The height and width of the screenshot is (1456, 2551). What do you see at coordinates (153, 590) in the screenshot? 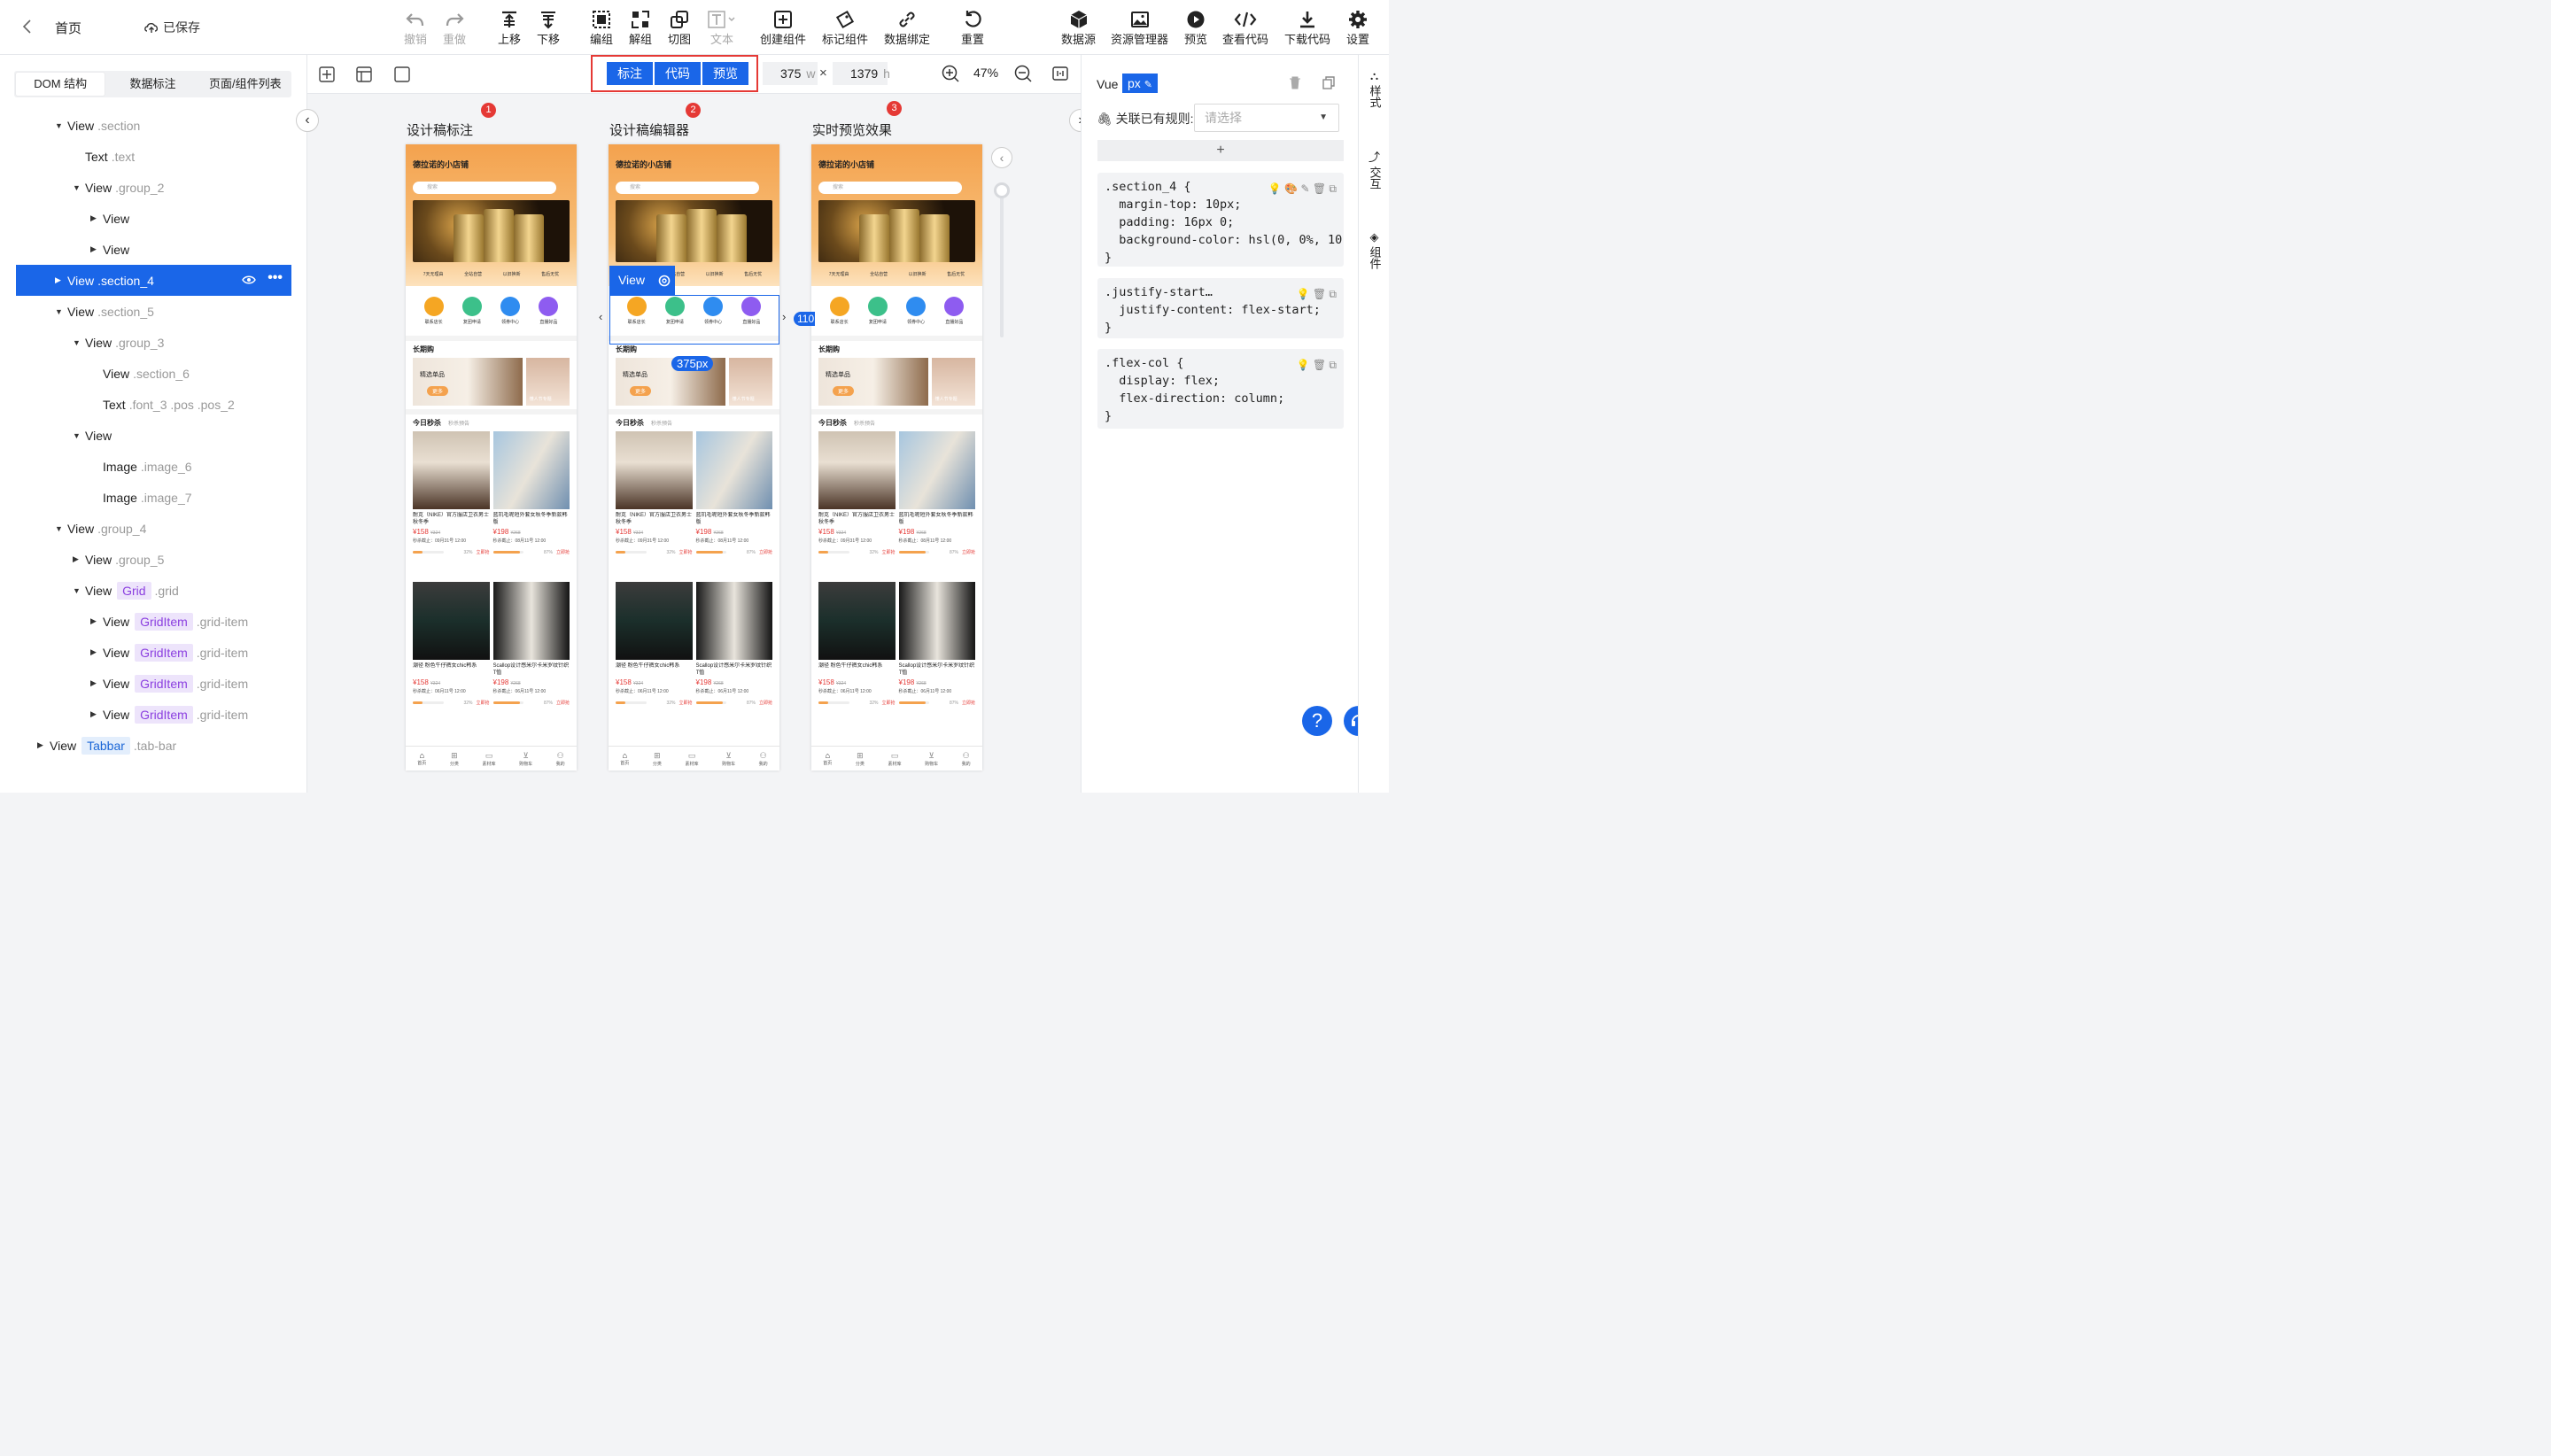
I see `tree-node: ▼ View Grid .grid` at bounding box center [153, 590].